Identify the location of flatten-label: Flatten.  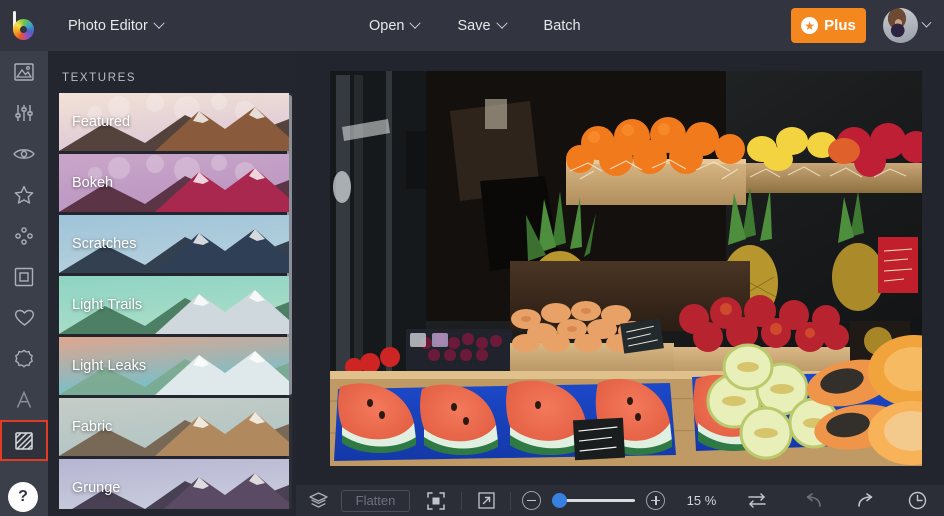
(375, 500).